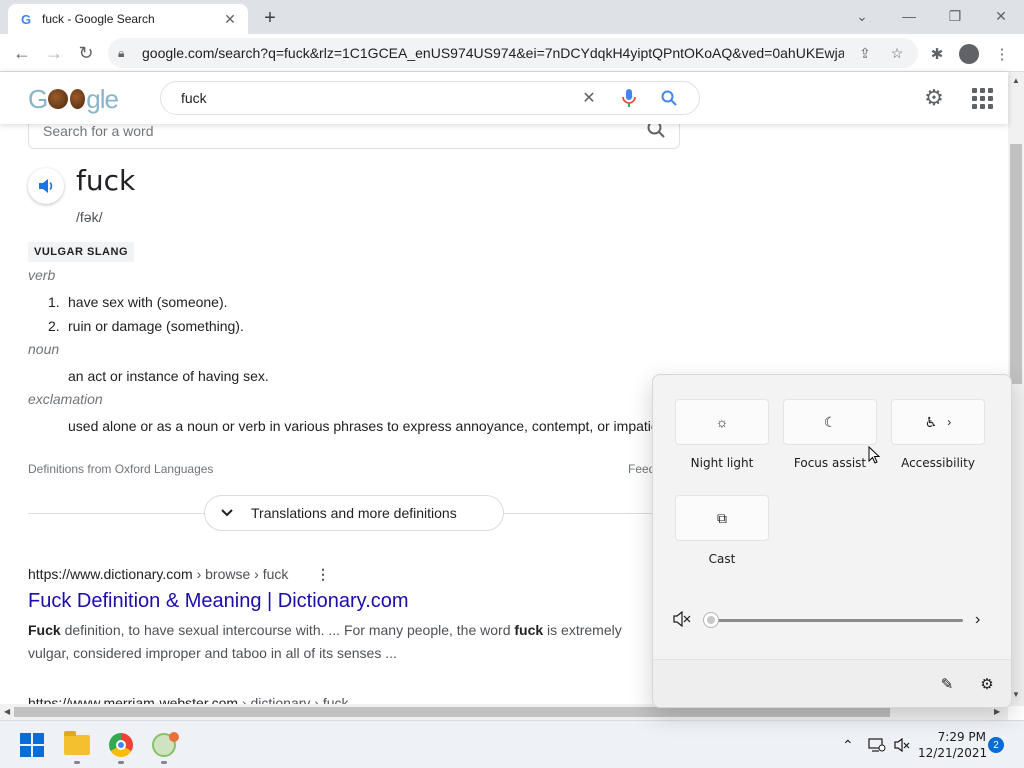 This screenshot has height=768, width=1024. I want to click on phonetic: /fək/, so click(89, 217).